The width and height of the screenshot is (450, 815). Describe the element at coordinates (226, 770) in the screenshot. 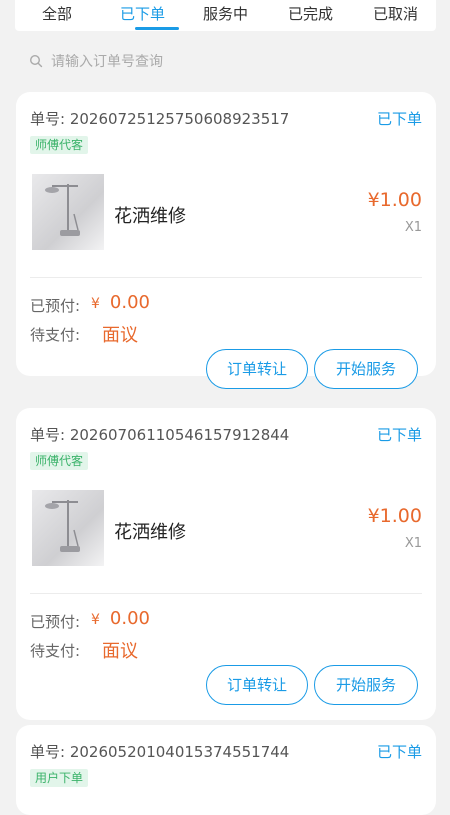

I see `order-card: 单号: 20260520104015374551744 已下单 用户下单` at that location.